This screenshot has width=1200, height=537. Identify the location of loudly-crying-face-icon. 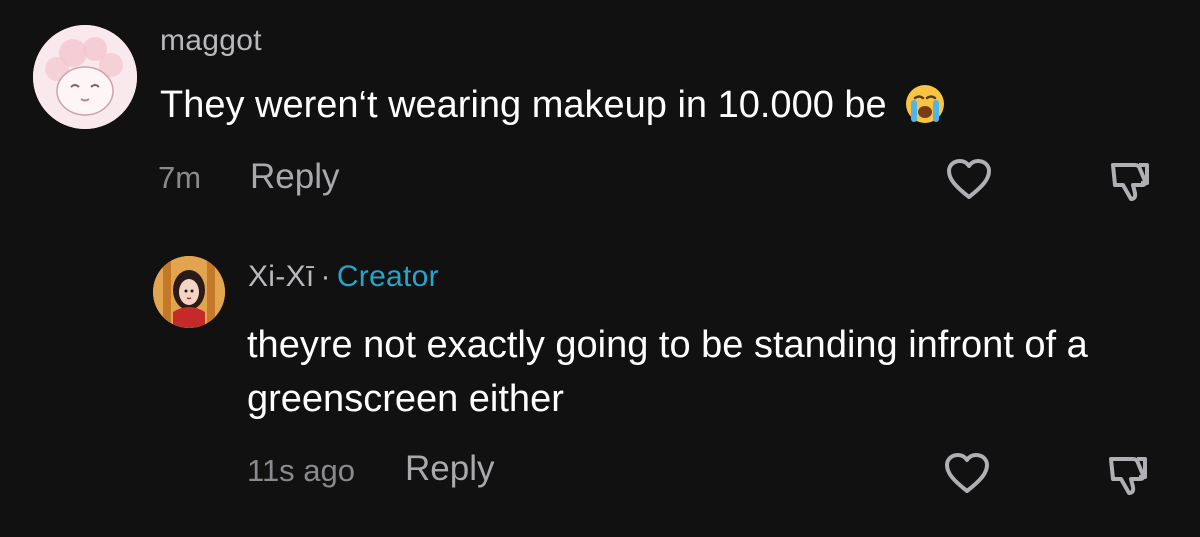
(925, 104).